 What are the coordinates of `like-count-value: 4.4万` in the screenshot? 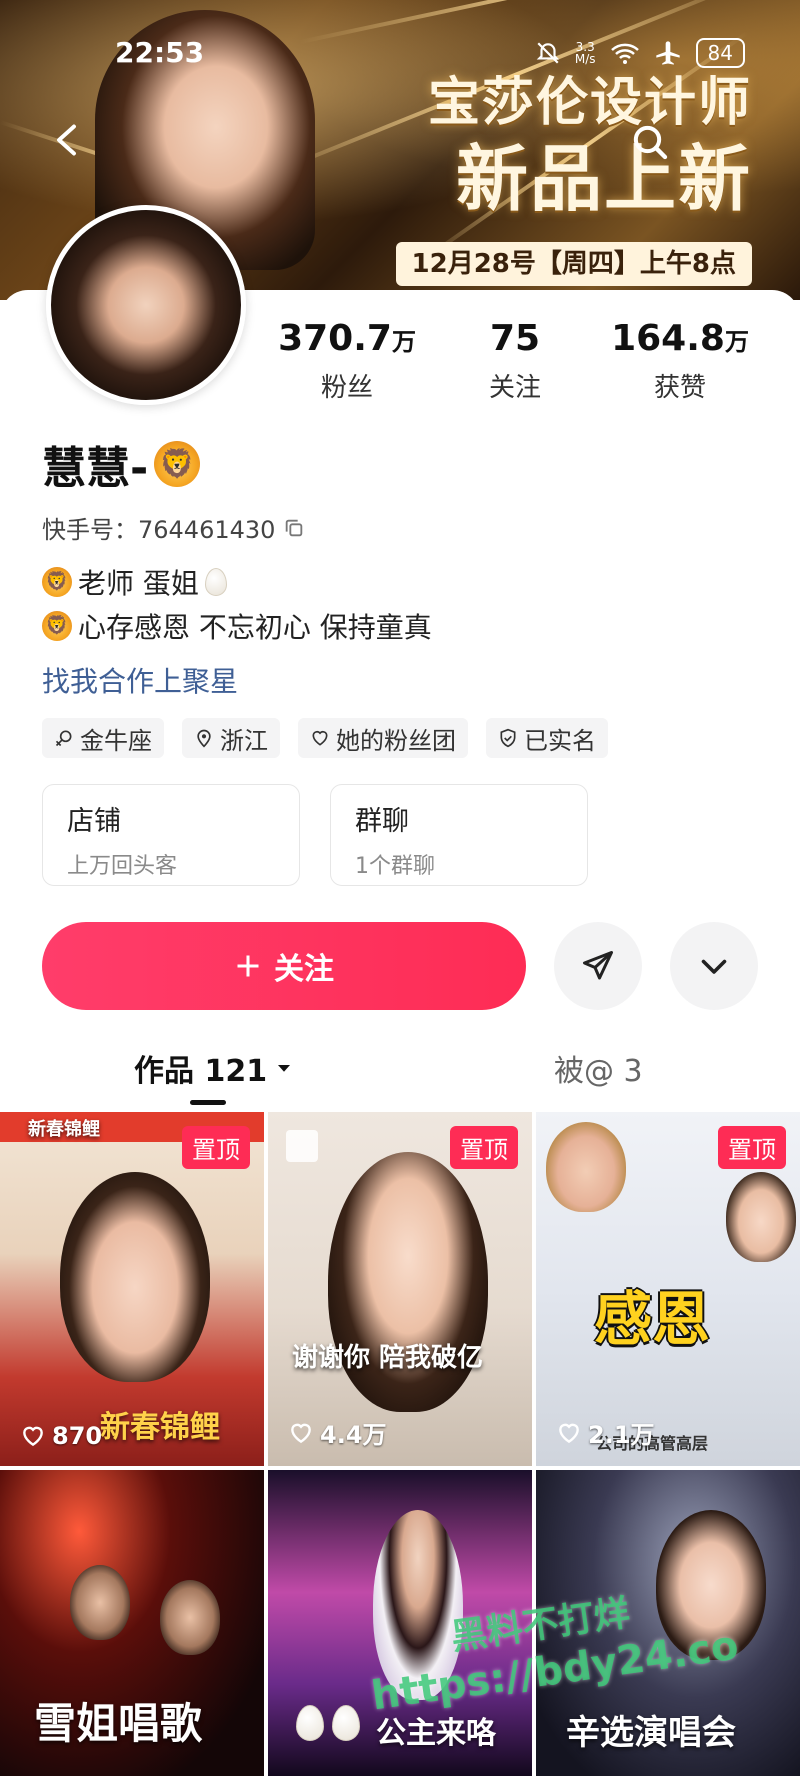 It's located at (353, 1435).